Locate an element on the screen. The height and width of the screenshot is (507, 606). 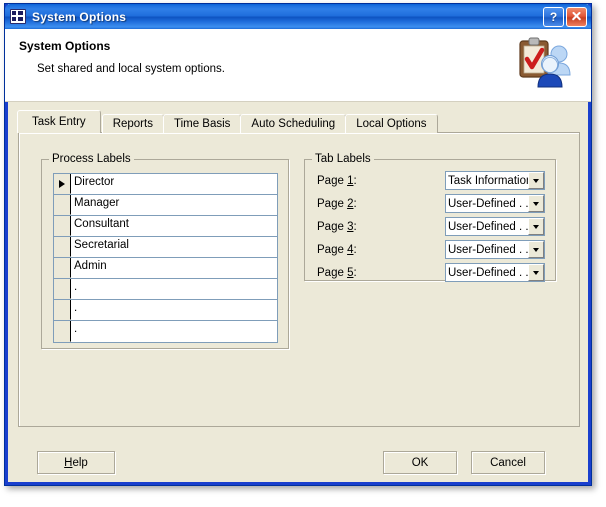
page-3-label: Page 3: is located at coordinates (337, 226).